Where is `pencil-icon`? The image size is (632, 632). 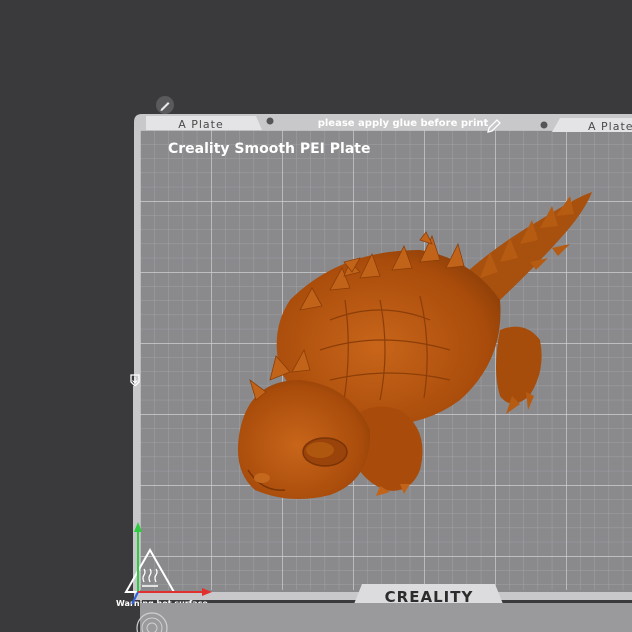 pencil-icon is located at coordinates (165, 105).